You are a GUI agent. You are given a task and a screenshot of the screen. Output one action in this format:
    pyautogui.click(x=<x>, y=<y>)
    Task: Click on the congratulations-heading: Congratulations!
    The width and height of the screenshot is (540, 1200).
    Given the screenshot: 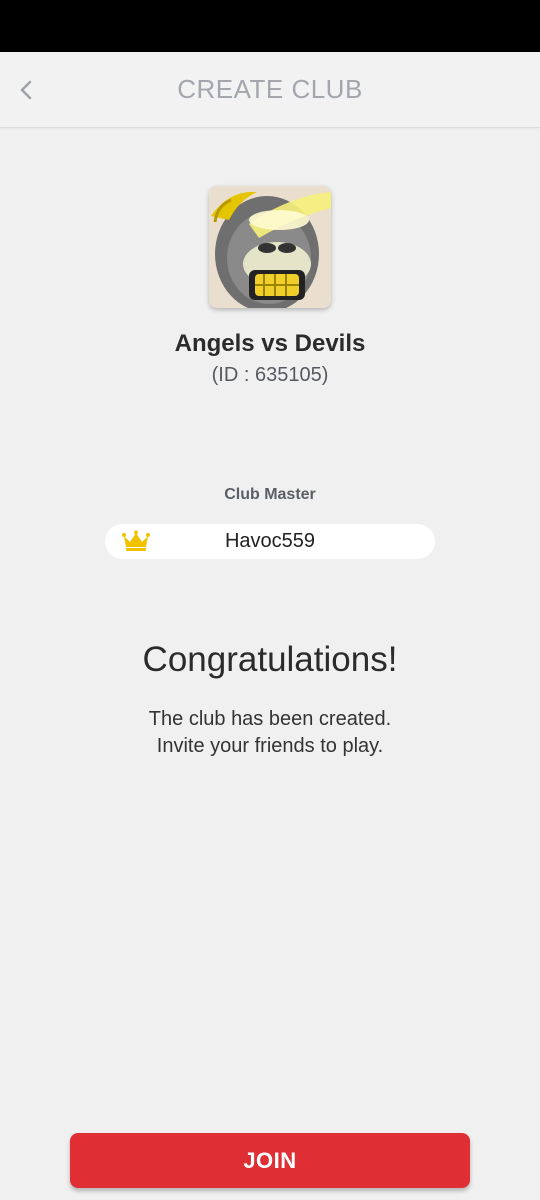 What is the action you would take?
    pyautogui.click(x=270, y=659)
    